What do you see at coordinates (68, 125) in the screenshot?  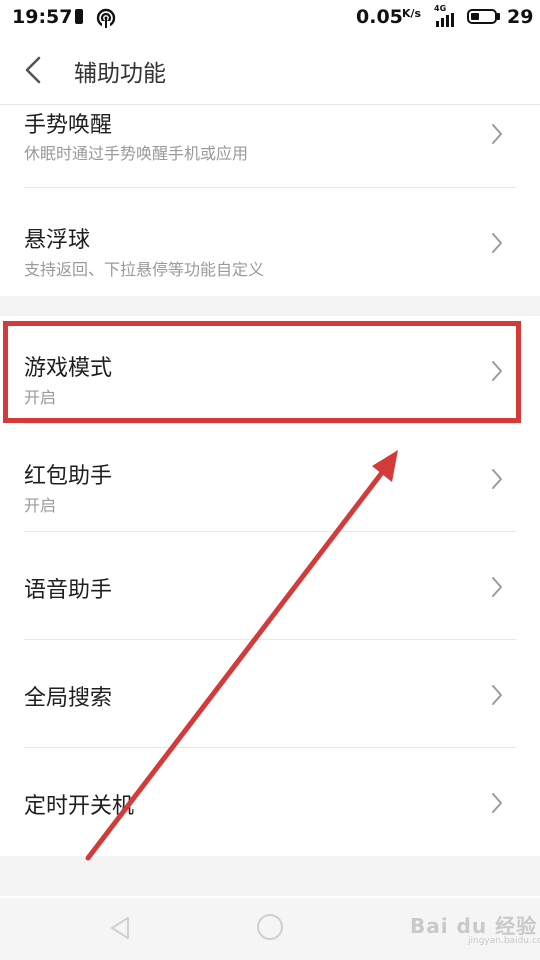 I see `item-title: 手势唤醒` at bounding box center [68, 125].